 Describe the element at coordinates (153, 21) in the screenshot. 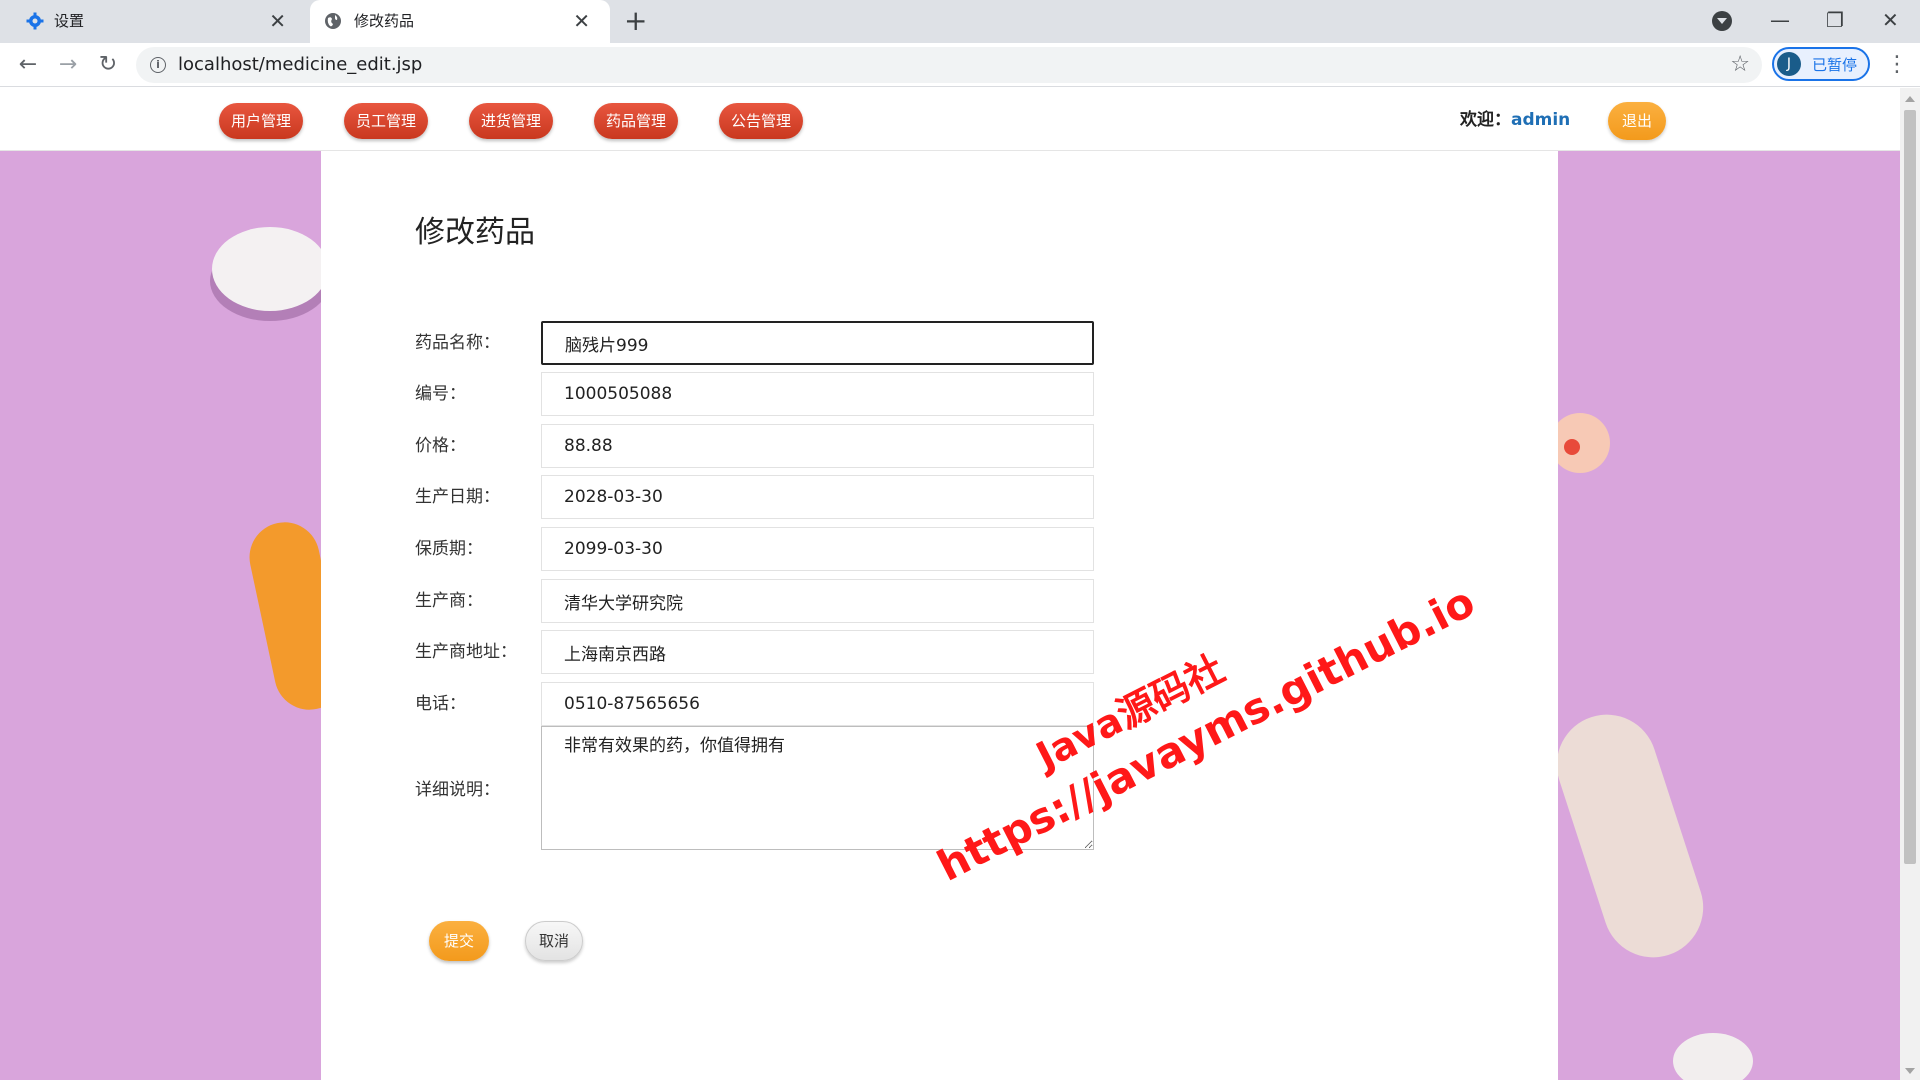

I see `tab-settings: 设置 ✕` at that location.